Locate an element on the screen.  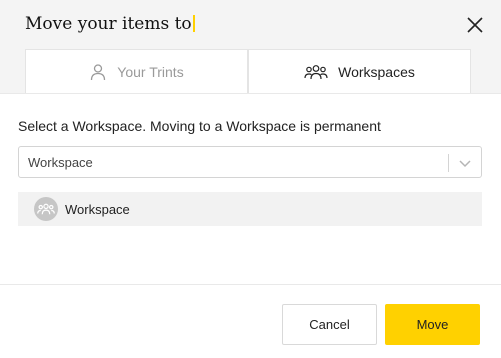
tab-your-trints: Your Trints is located at coordinates (136, 71).